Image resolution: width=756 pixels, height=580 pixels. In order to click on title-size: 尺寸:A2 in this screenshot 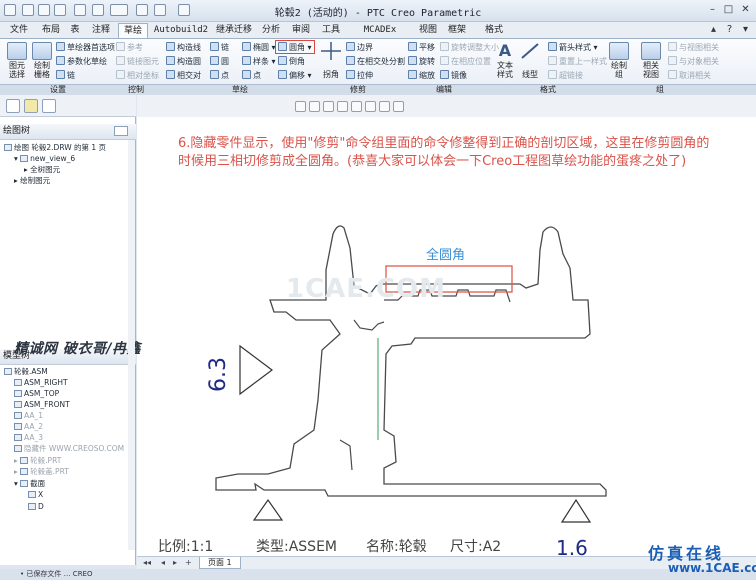, I will do `click(476, 547)`.